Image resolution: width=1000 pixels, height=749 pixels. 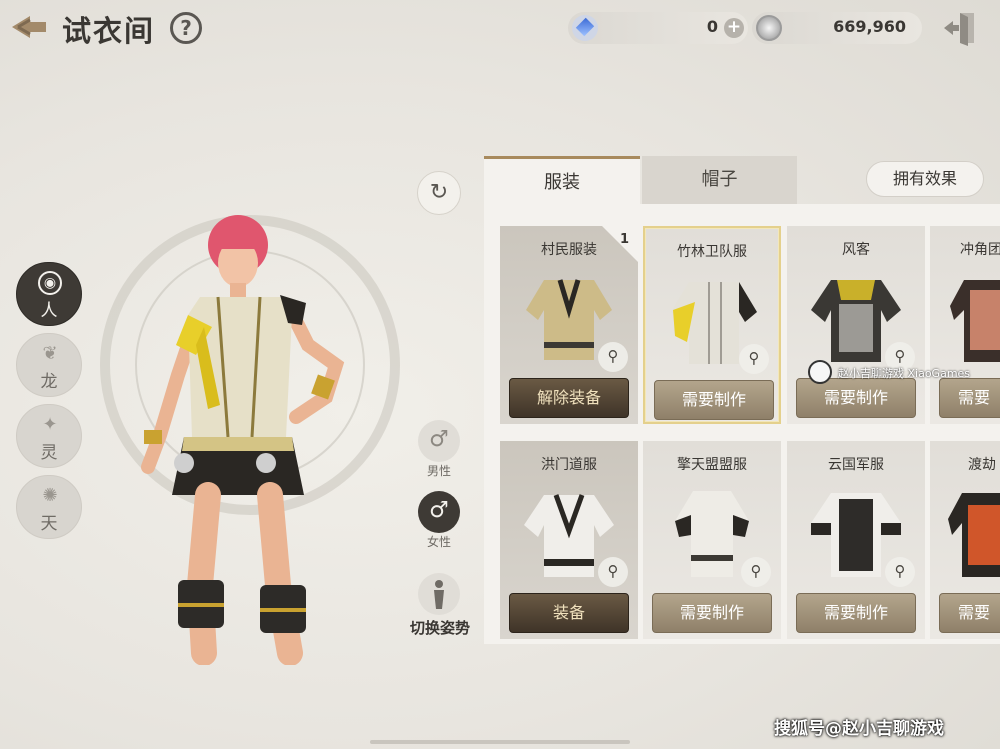 I want to click on male-label: 男性, so click(x=438, y=471).